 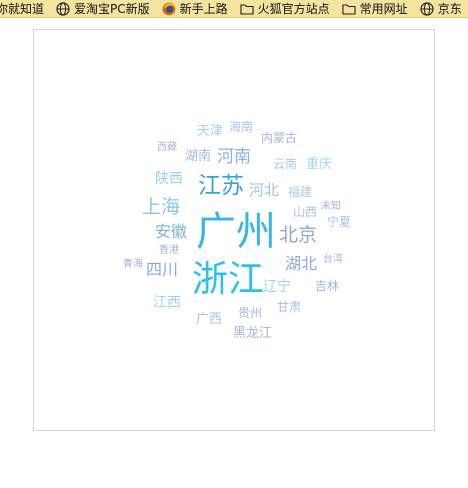 I want to click on wordcloud-word: 重庆, so click(x=319, y=164).